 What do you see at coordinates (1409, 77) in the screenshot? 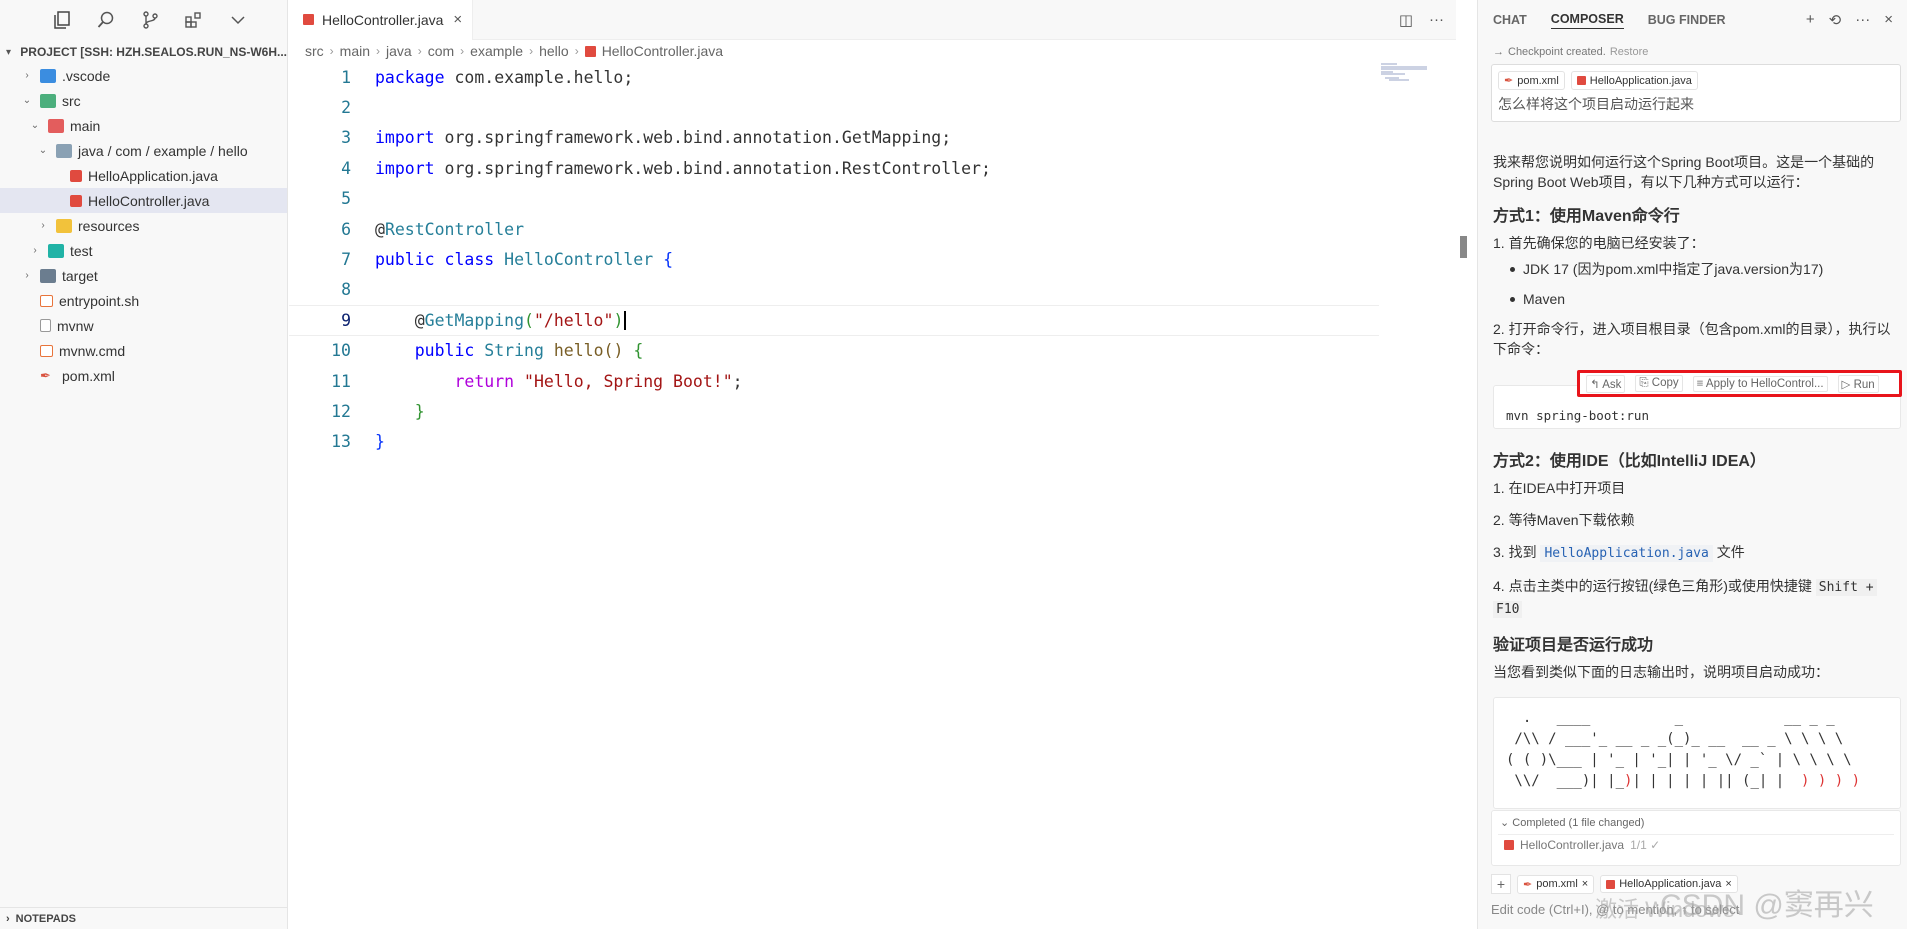
I see `minimap` at bounding box center [1409, 77].